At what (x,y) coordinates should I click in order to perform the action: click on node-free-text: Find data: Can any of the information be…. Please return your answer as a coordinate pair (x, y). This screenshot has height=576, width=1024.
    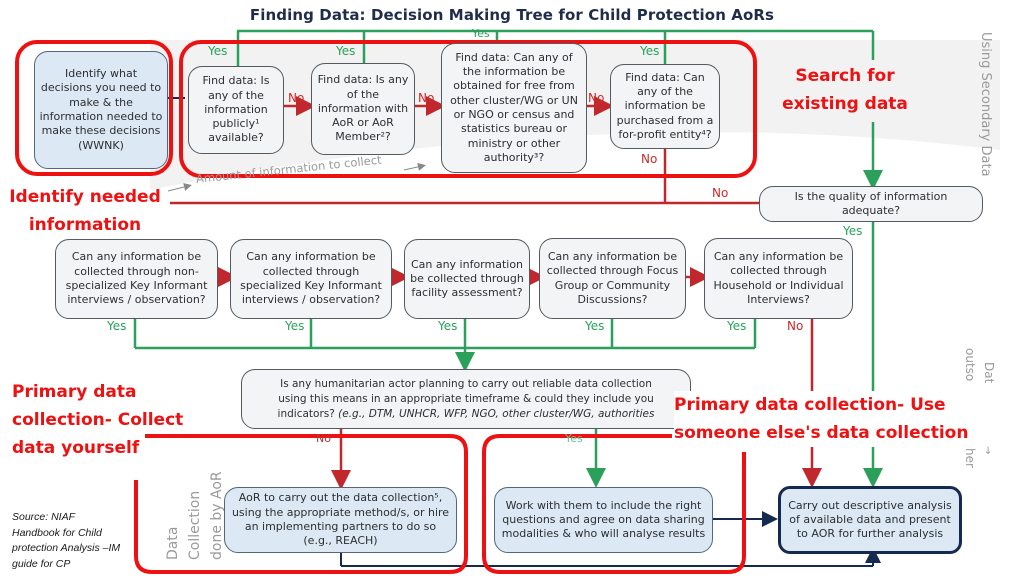
    Looking at the image, I should click on (514, 107).